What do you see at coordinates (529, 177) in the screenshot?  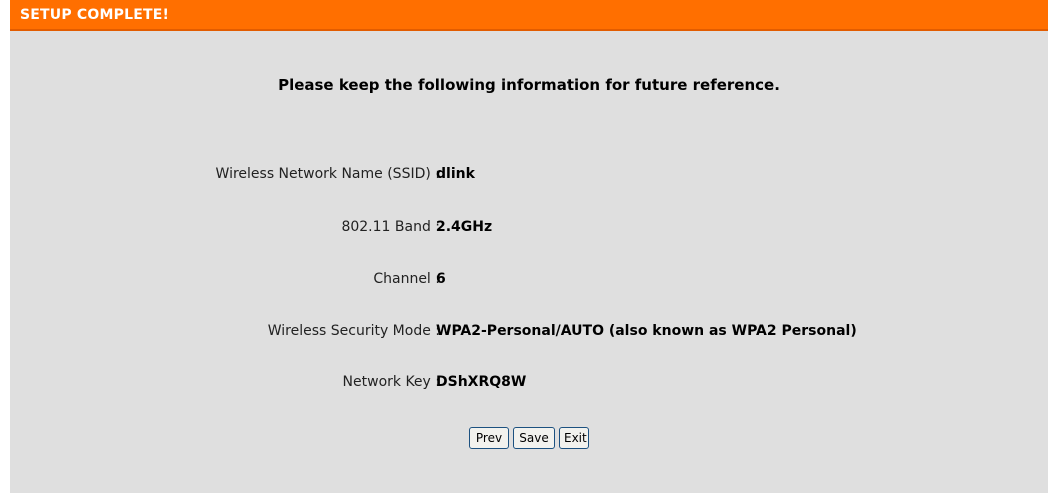 I see `ssid-row: Wireless Network Name (SSID) : dlink` at bounding box center [529, 177].